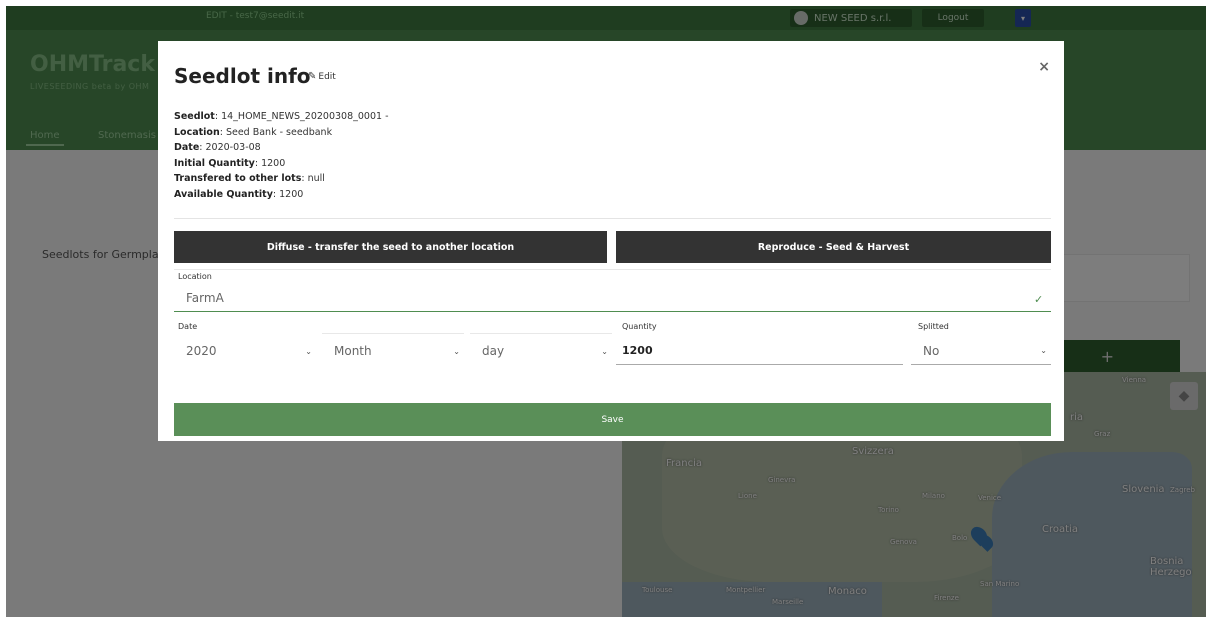 The width and height of the screenshot is (1212, 617). What do you see at coordinates (194, 116) in the screenshot?
I see `seedlot-label: Seedlot` at bounding box center [194, 116].